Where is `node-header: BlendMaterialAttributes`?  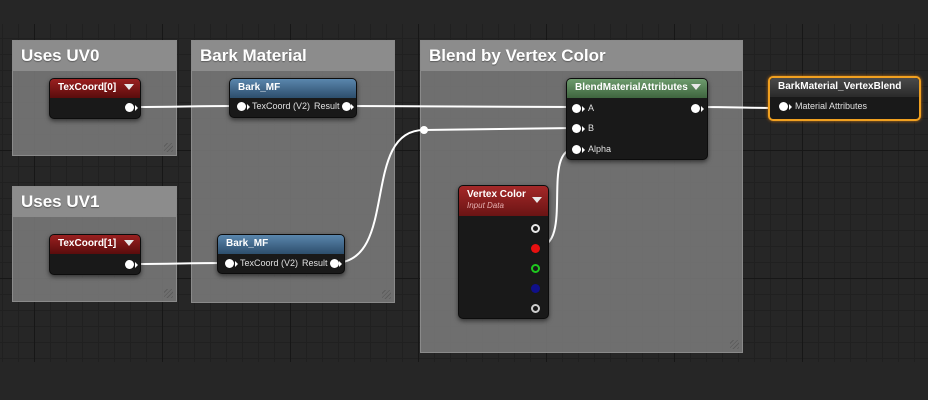 node-header: BlendMaterialAttributes is located at coordinates (637, 88).